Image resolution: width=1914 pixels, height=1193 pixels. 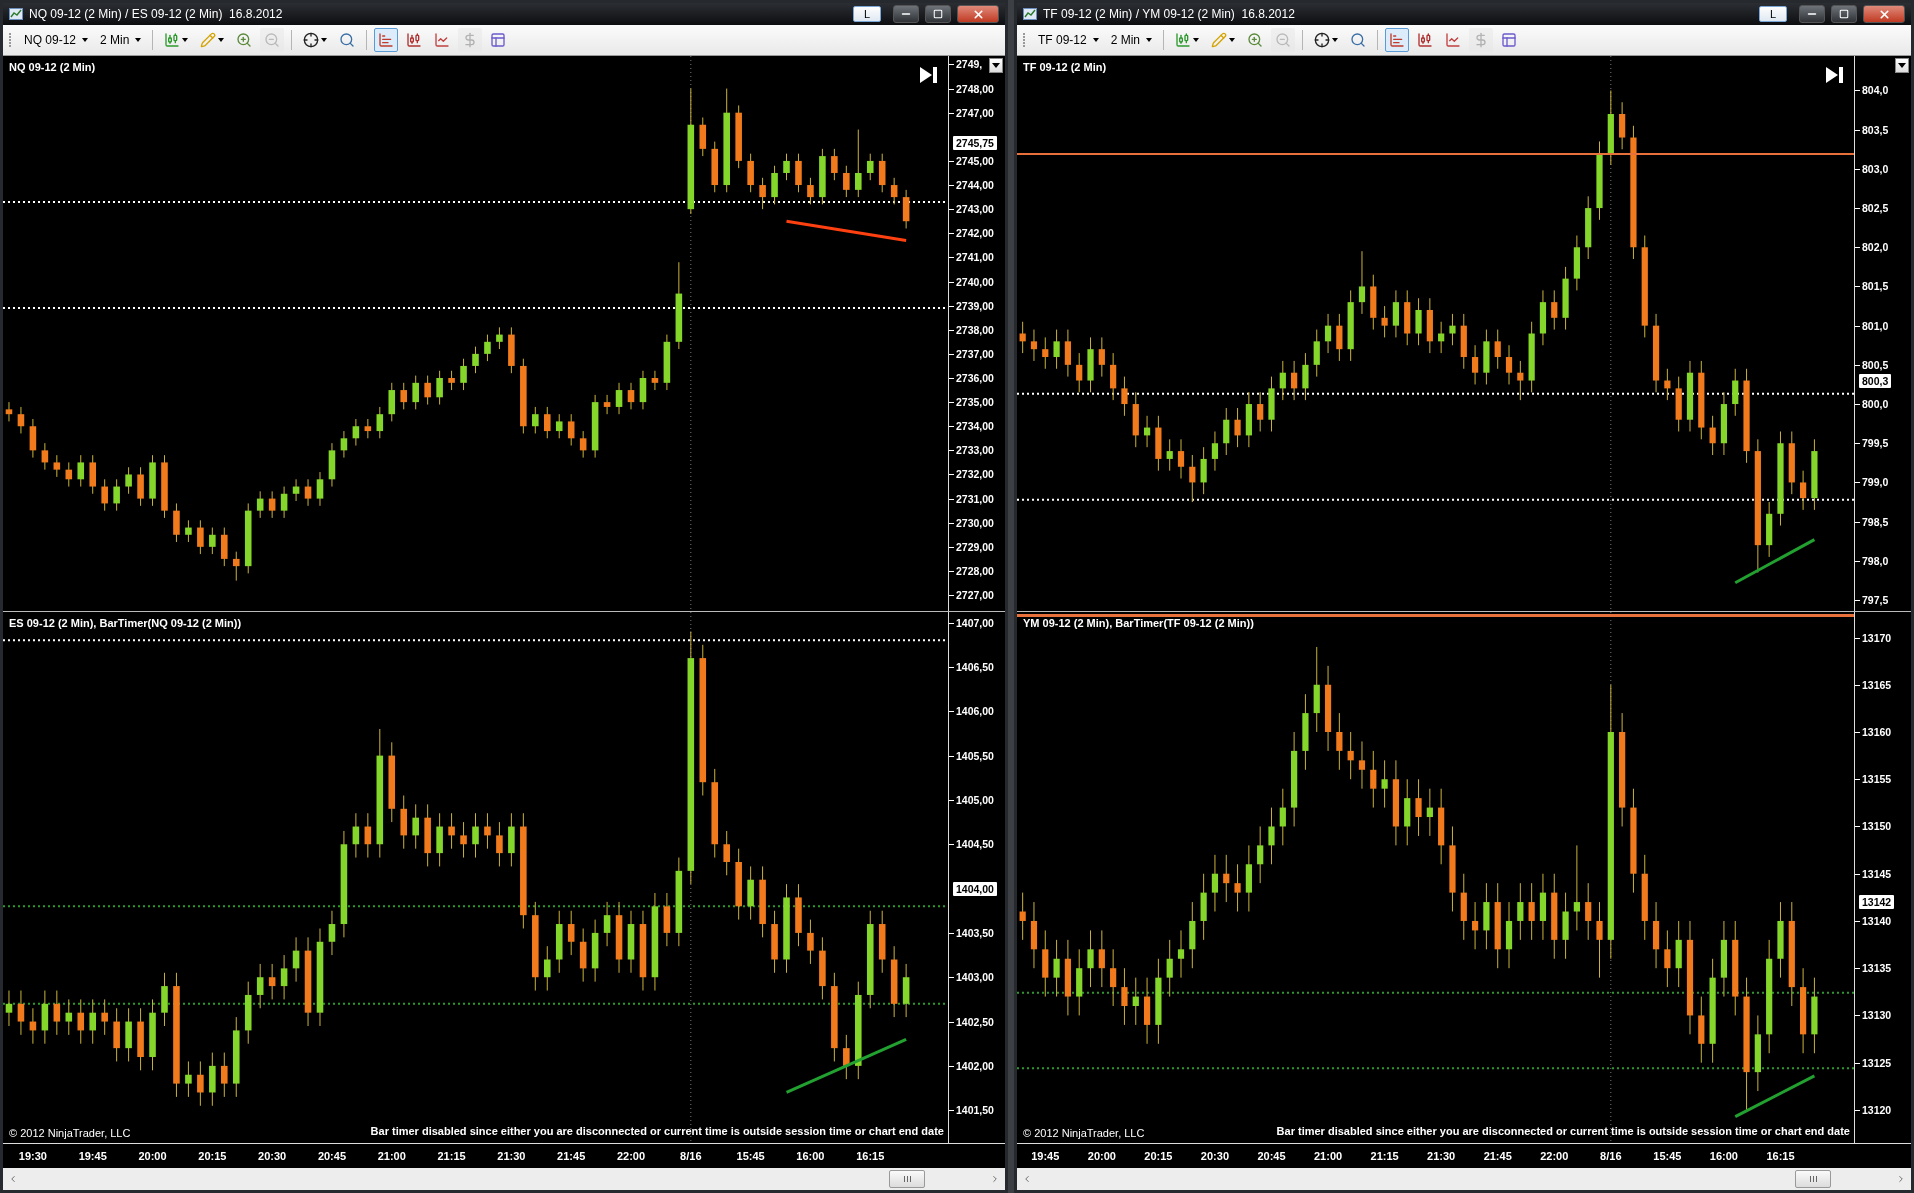 What do you see at coordinates (1872, 90) in the screenshot?
I see `axis-label: 804,0` at bounding box center [1872, 90].